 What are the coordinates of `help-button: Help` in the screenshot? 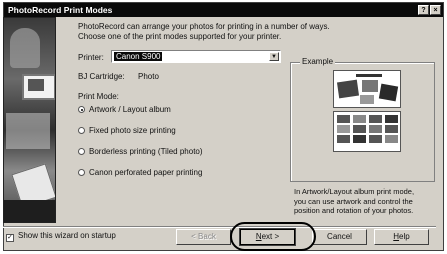 It's located at (401, 237).